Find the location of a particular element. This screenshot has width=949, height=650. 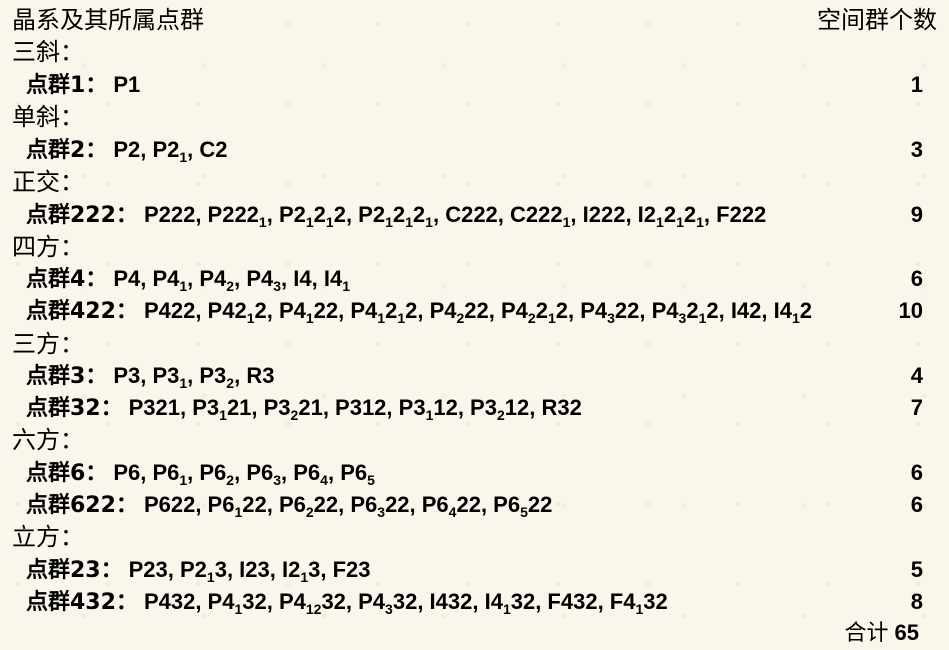

header-row: 晶系及其所属点群 空间群个数 is located at coordinates (474, 20).